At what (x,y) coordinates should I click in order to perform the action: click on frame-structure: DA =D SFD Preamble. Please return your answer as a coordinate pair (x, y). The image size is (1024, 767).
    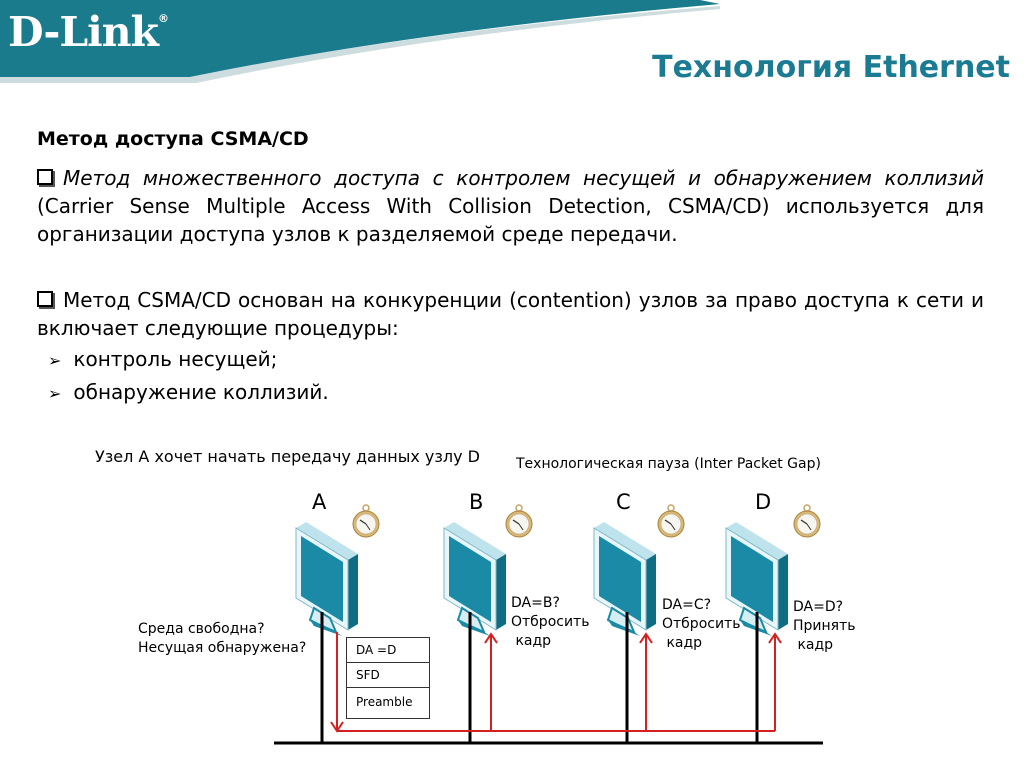
    Looking at the image, I should click on (388, 678).